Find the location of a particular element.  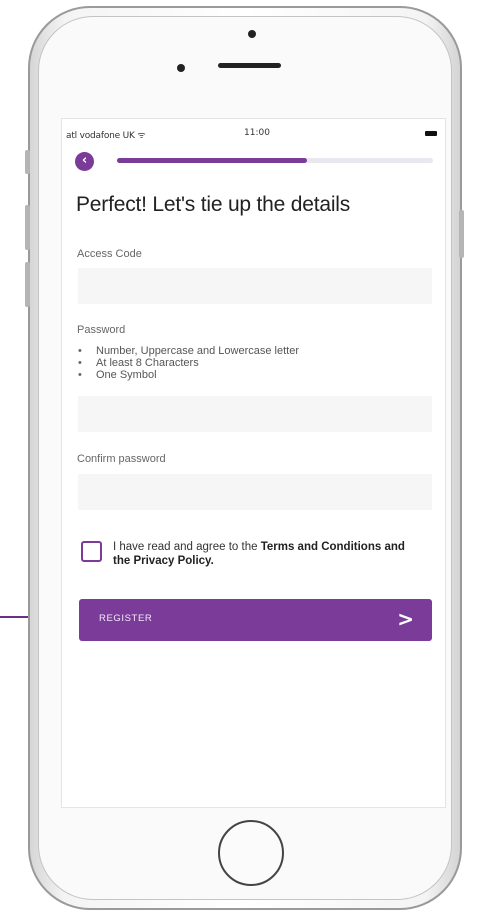

password-rule-text: Number, Uppercase and Lowercase letter is located at coordinates (197, 351).